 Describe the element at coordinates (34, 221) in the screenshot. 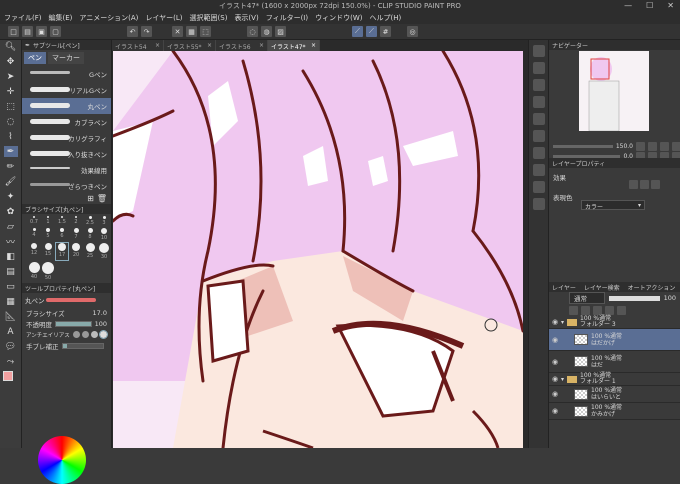

I see `size-preset: 0.7` at that location.